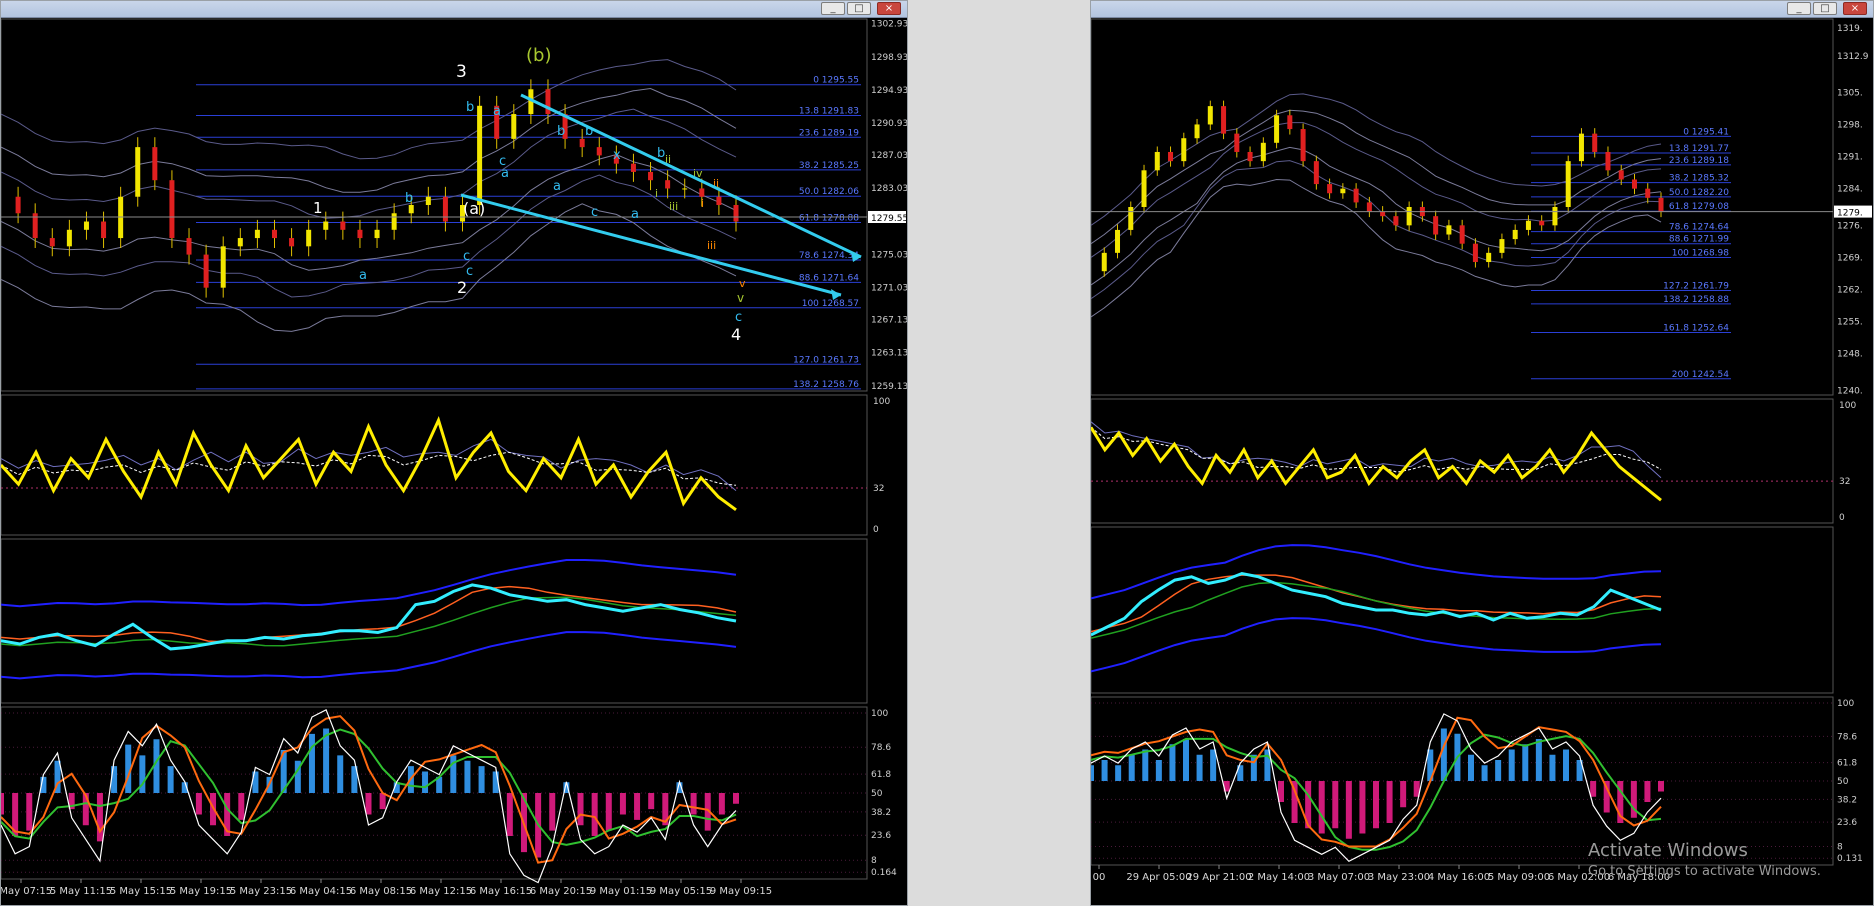 This screenshot has width=1874, height=906. Describe the element at coordinates (1279, 877) in the screenshot. I see `time-tick-label: 2 May 14:00` at that location.